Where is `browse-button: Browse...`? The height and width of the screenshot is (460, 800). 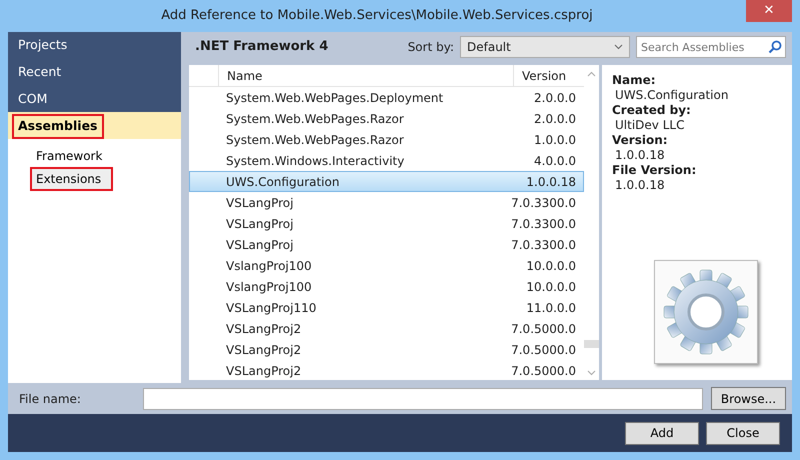 browse-button: Browse... is located at coordinates (748, 398).